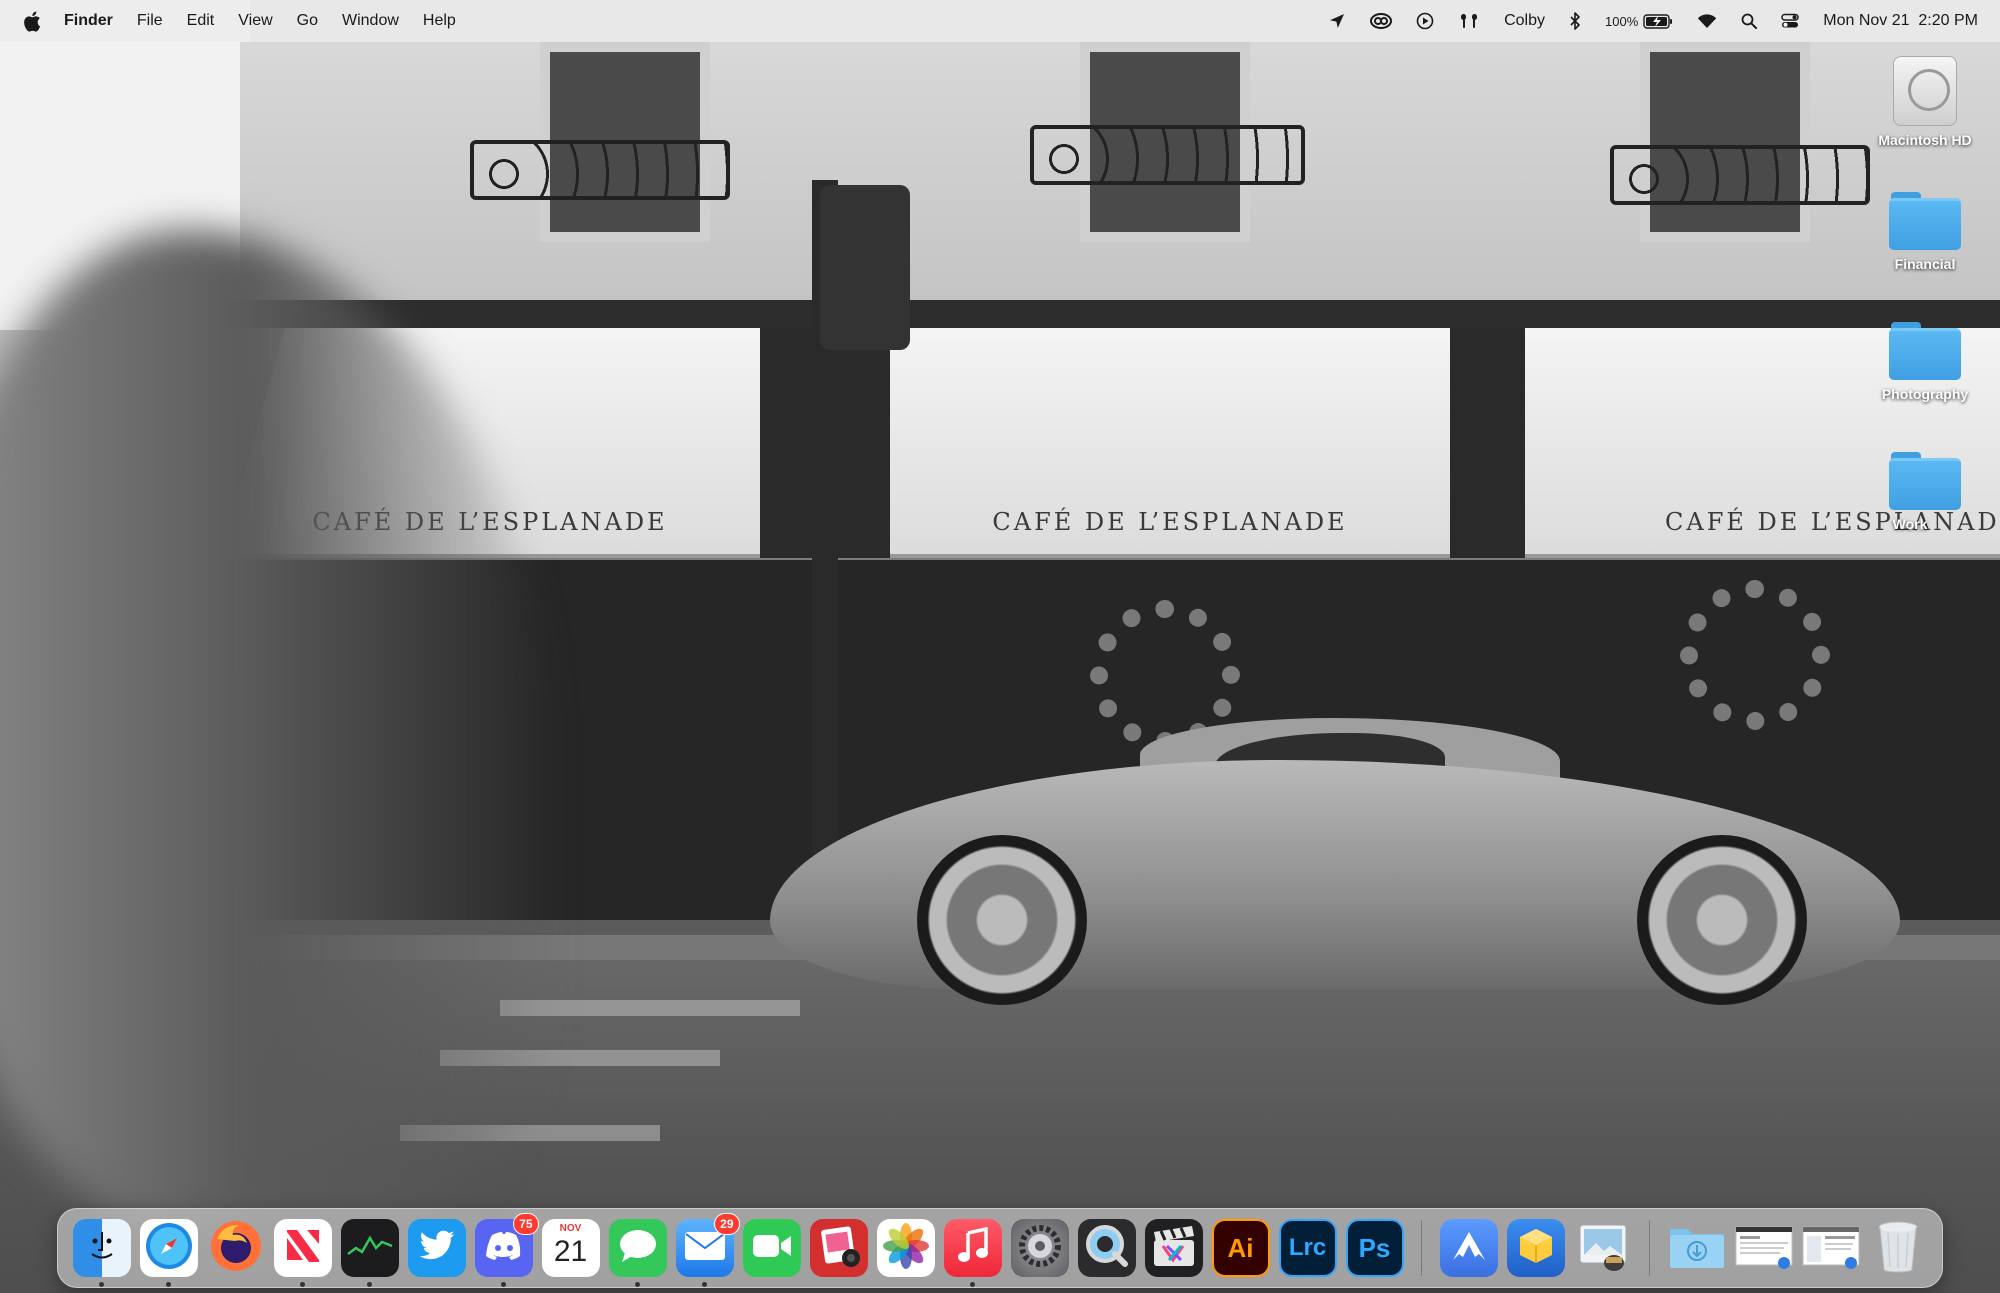 The width and height of the screenshot is (2000, 1293). What do you see at coordinates (1425, 21) in the screenshot?
I see `now-playing-icon` at bounding box center [1425, 21].